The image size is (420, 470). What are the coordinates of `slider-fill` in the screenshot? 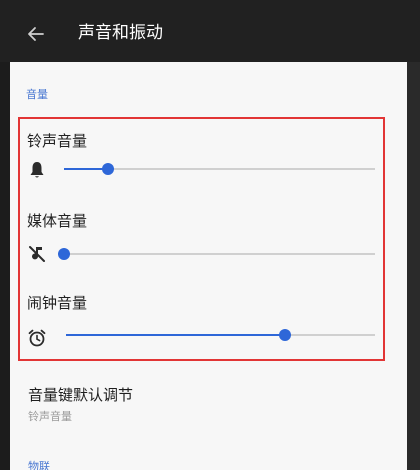 It's located at (176, 335).